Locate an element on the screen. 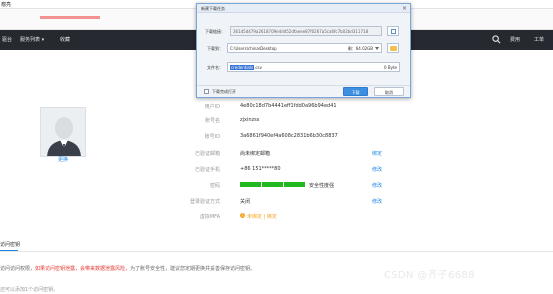  password-strength-text: 安全性度强 is located at coordinates (322, 186).